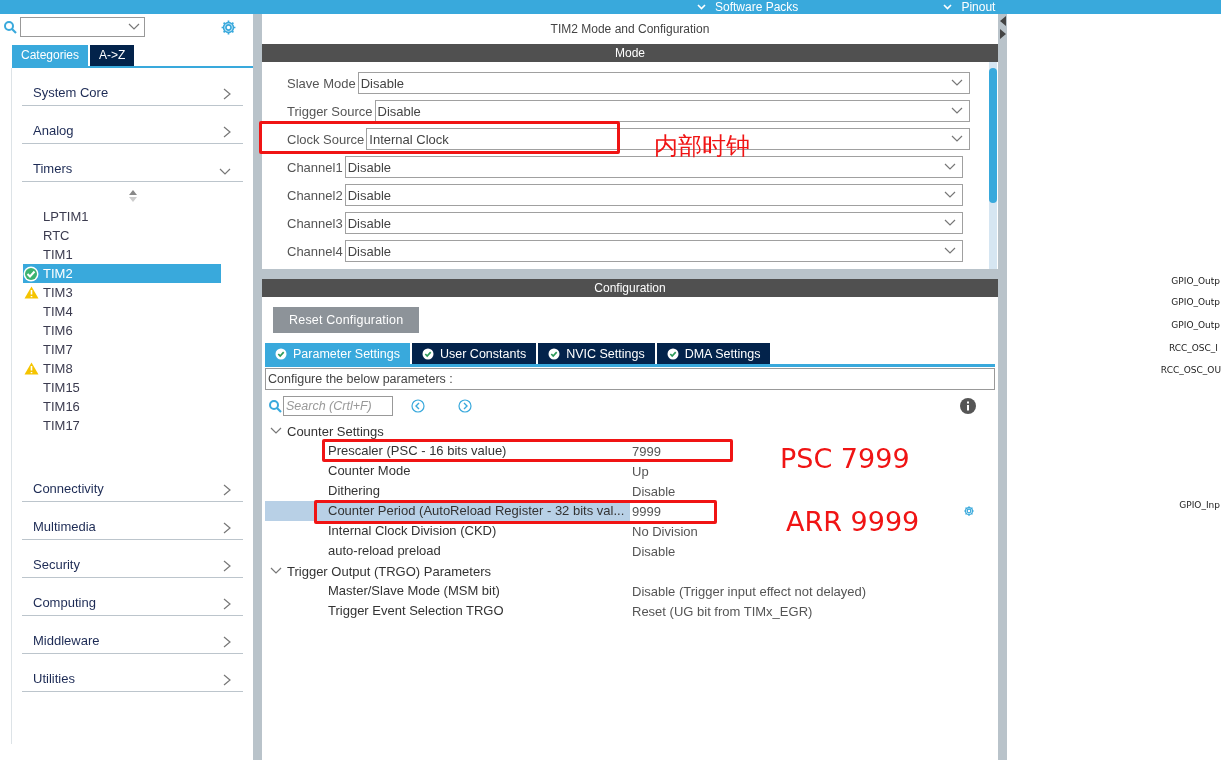  Describe the element at coordinates (853, 521) in the screenshot. I see `annotation-text: ARR 9999` at that location.